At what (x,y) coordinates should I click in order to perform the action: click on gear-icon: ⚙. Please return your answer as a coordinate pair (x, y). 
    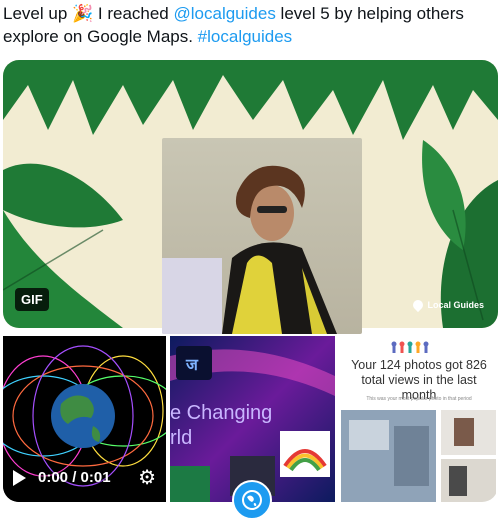
    Looking at the image, I should click on (147, 477).